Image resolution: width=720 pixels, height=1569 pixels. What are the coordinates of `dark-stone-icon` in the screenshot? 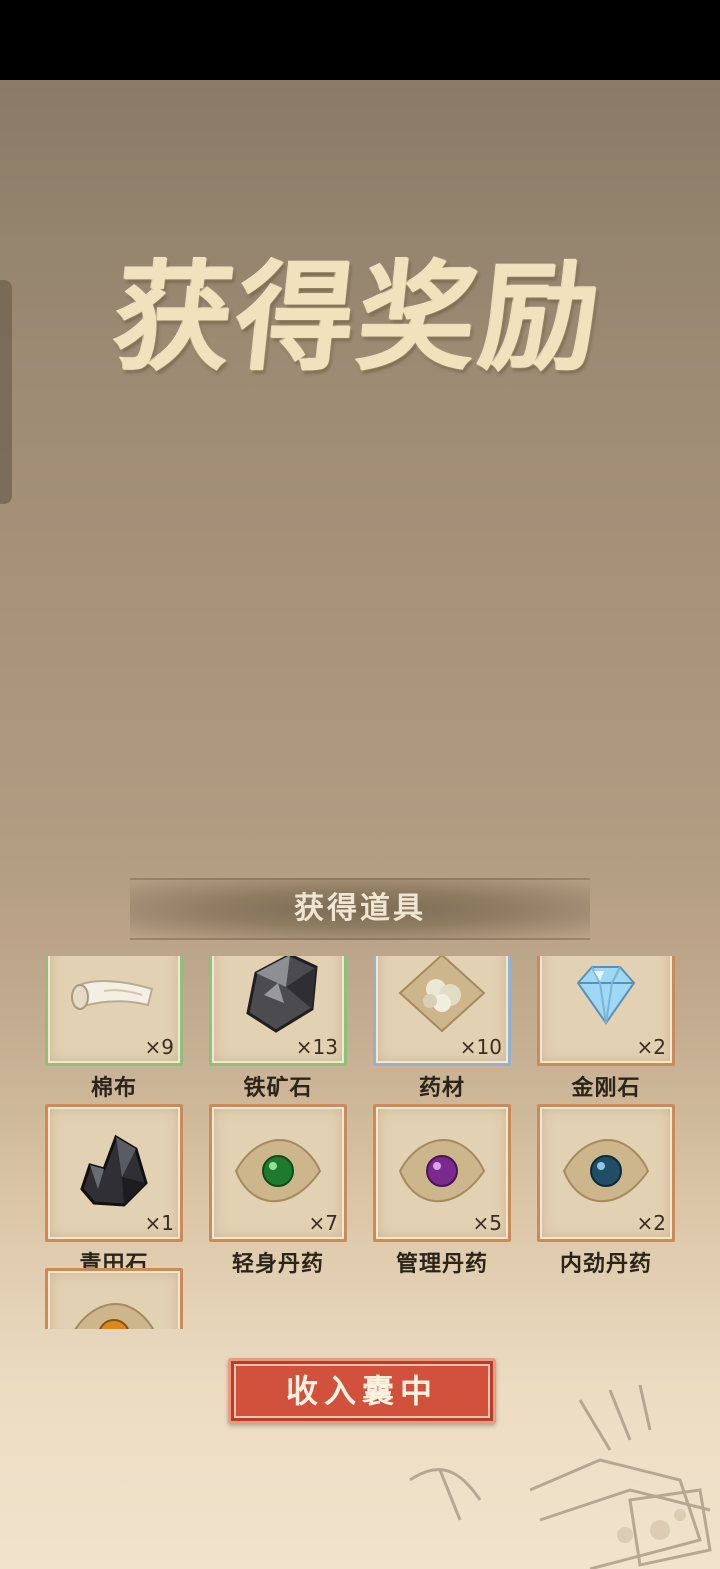 It's located at (114, 1170).